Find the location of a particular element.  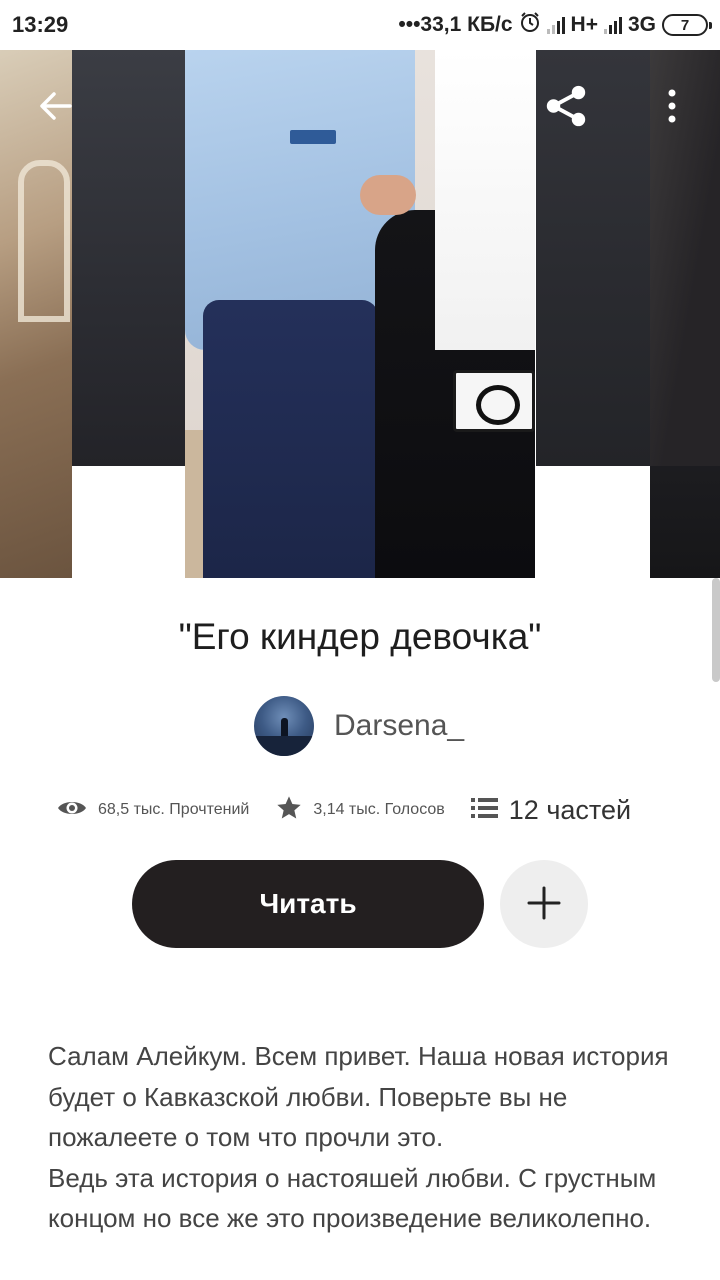

status-bar: 13:29 •••33,1 КБ/с H+ 3G 7 is located at coordinates (360, 25).